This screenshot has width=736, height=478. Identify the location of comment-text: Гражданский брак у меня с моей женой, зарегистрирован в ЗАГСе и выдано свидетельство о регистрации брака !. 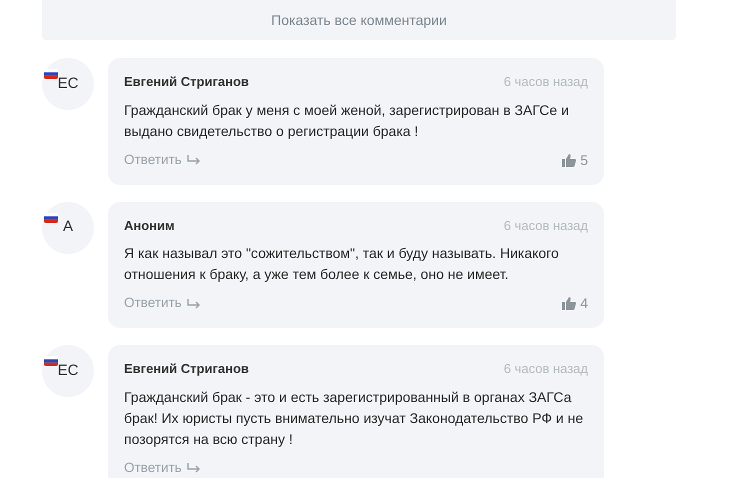
(347, 120).